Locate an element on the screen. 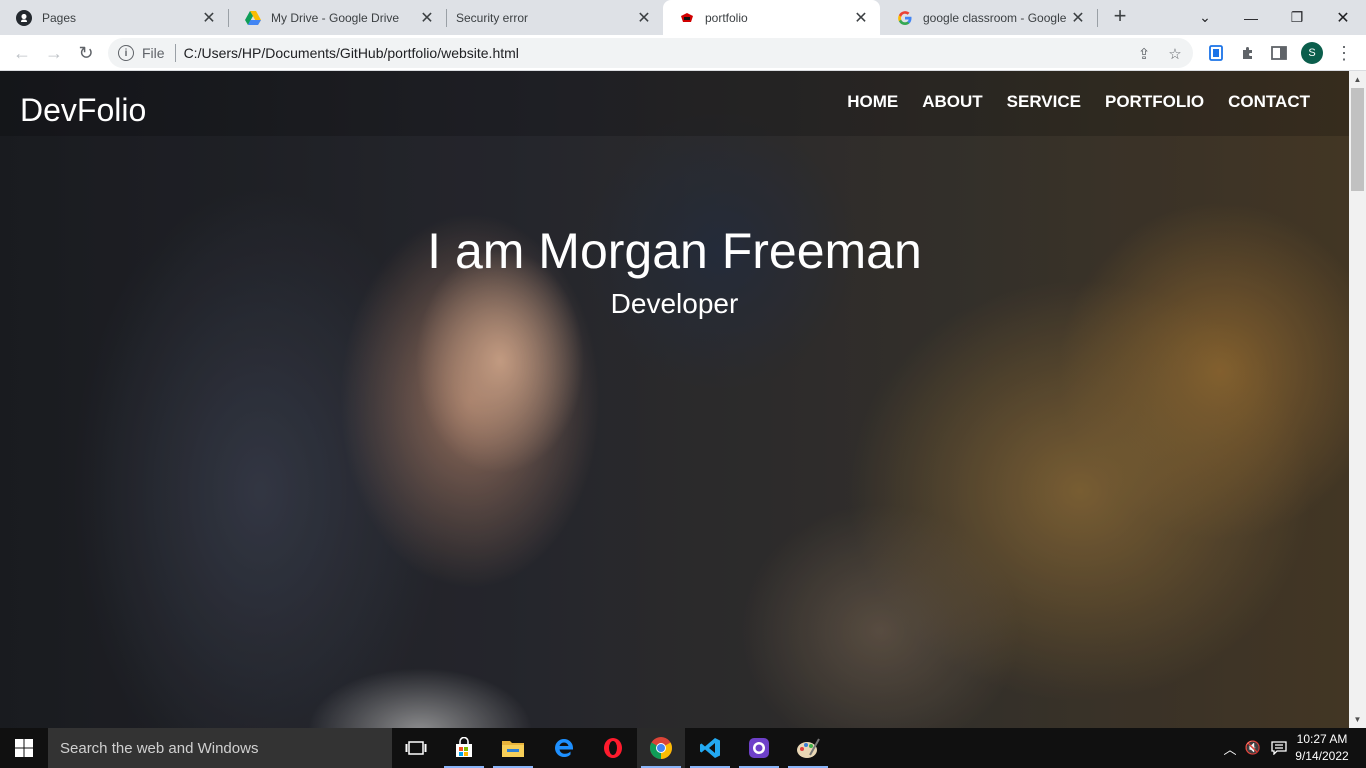  tab-google-drive: My Drive - Google Drive ✕ is located at coordinates (337, 17).